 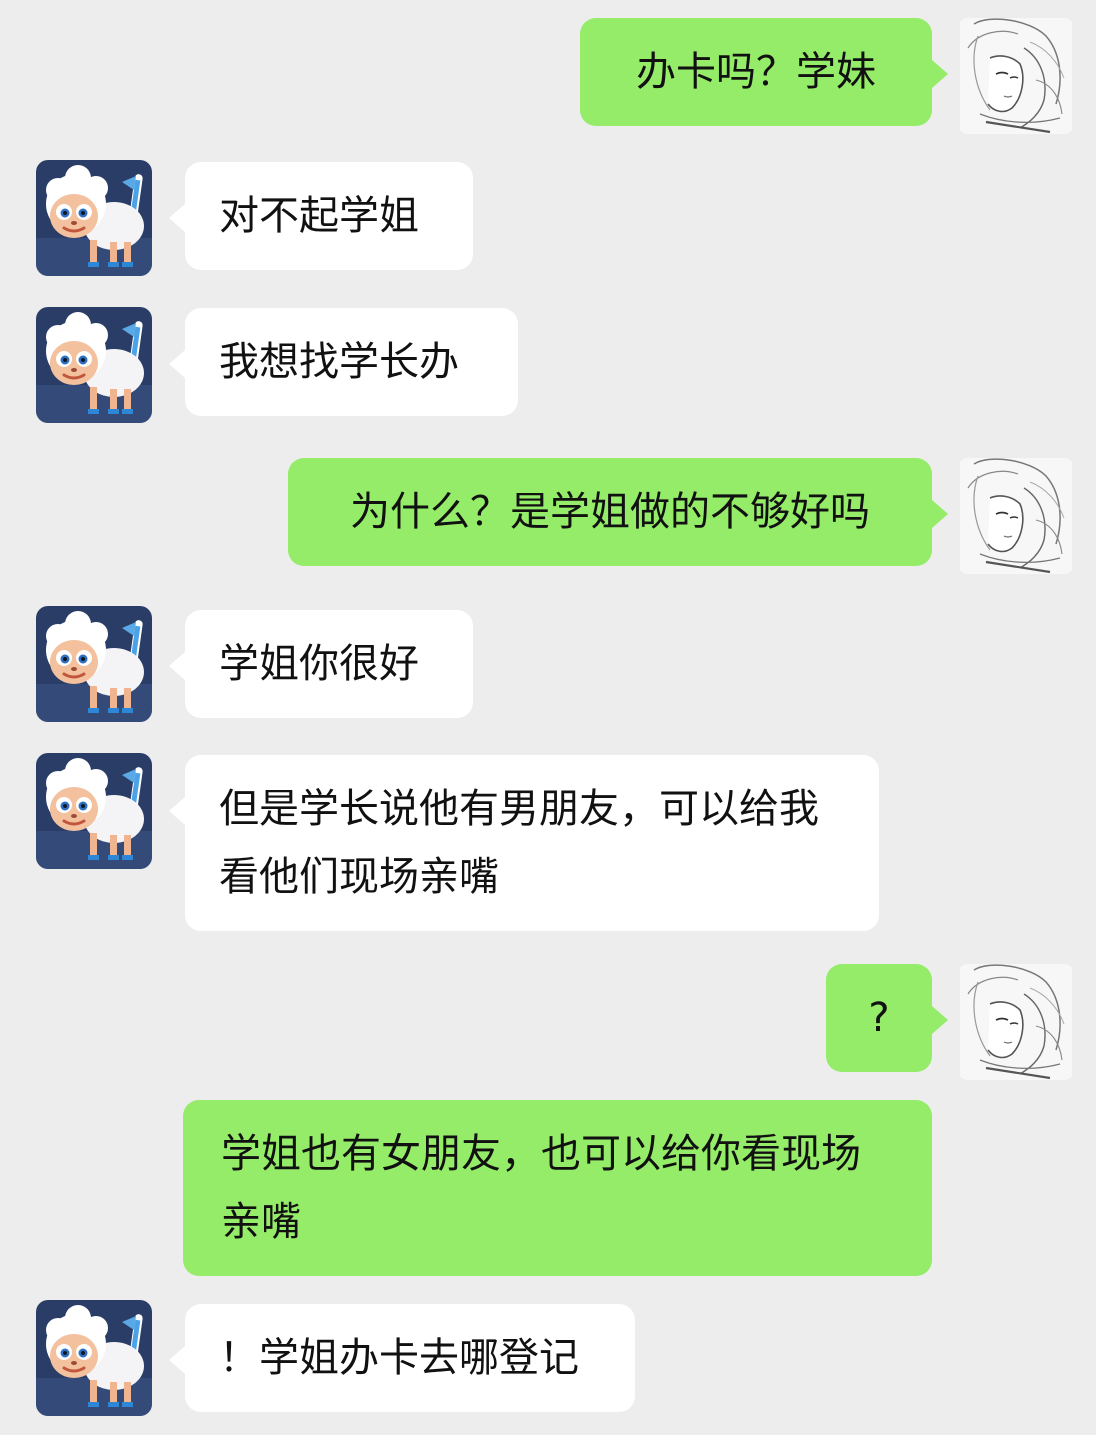 What do you see at coordinates (610, 512) in the screenshot?
I see `message-text: 为什么？是学姐做的不够好吗` at bounding box center [610, 512].